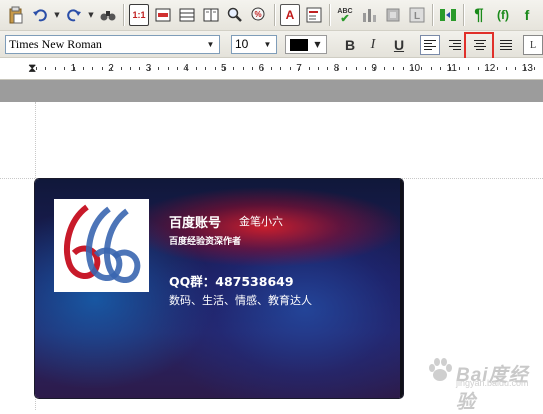 The height and width of the screenshot is (414, 543). I want to click on font-size-select: 10 ▼, so click(254, 44).